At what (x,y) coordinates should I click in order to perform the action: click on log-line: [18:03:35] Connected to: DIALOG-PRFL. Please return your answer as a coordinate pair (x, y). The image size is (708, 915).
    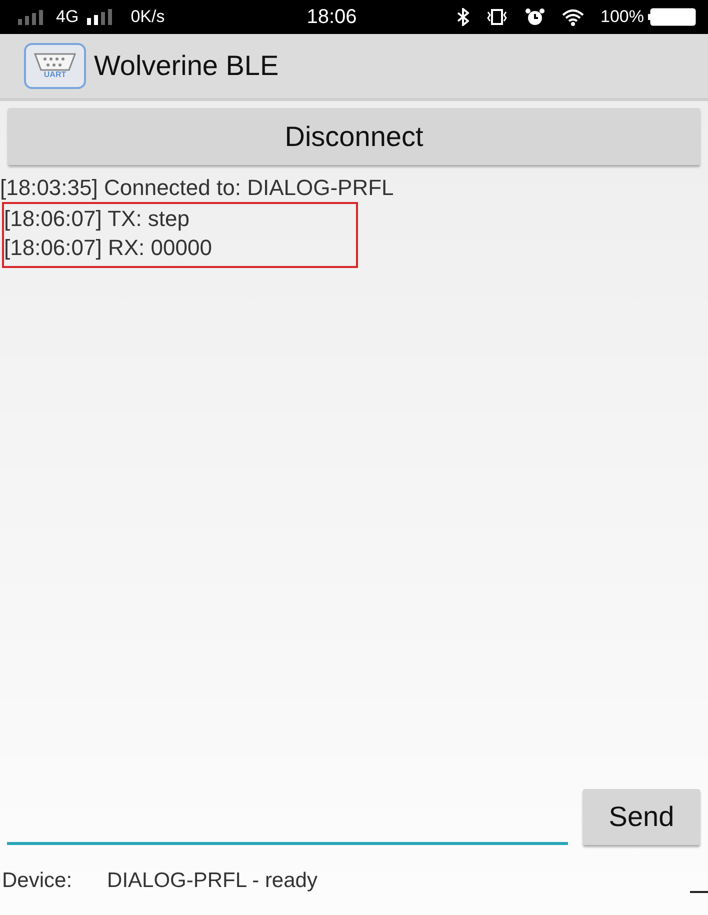
    Looking at the image, I should click on (197, 188).